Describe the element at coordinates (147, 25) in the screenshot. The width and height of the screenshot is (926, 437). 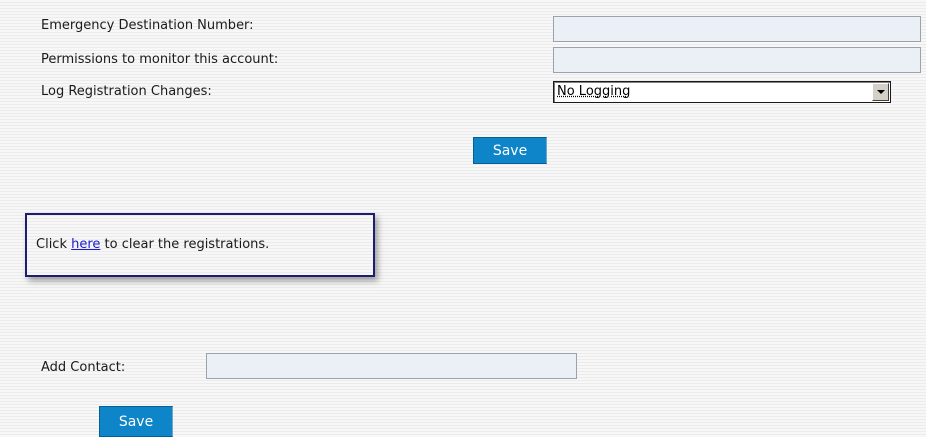
I see `emergency-destination-label: Emergency Destination Number:` at that location.